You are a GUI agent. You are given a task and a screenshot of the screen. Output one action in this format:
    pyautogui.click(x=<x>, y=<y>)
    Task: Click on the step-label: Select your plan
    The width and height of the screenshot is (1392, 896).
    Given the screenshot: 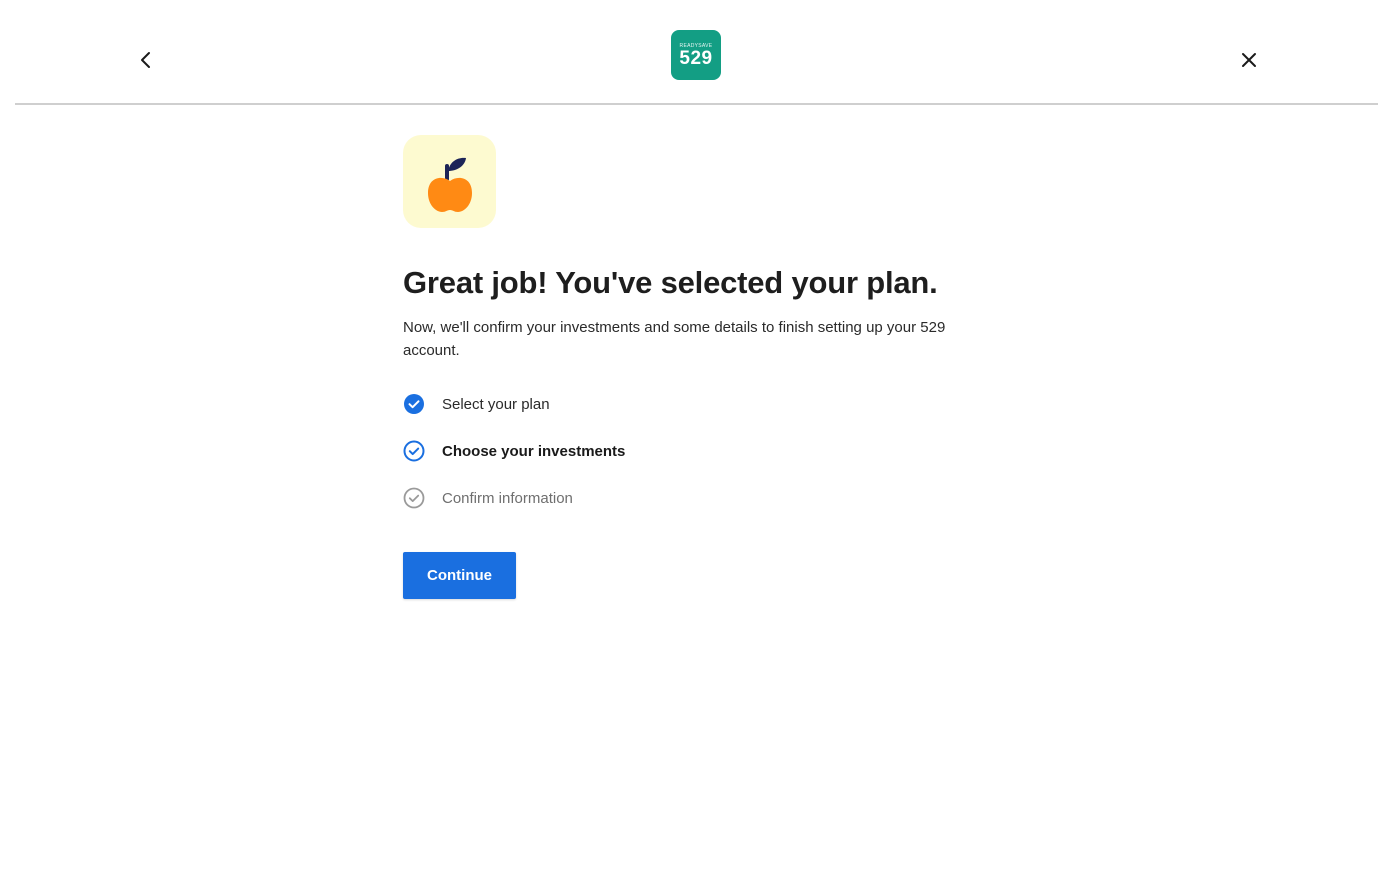 What is the action you would take?
    pyautogui.click(x=496, y=404)
    